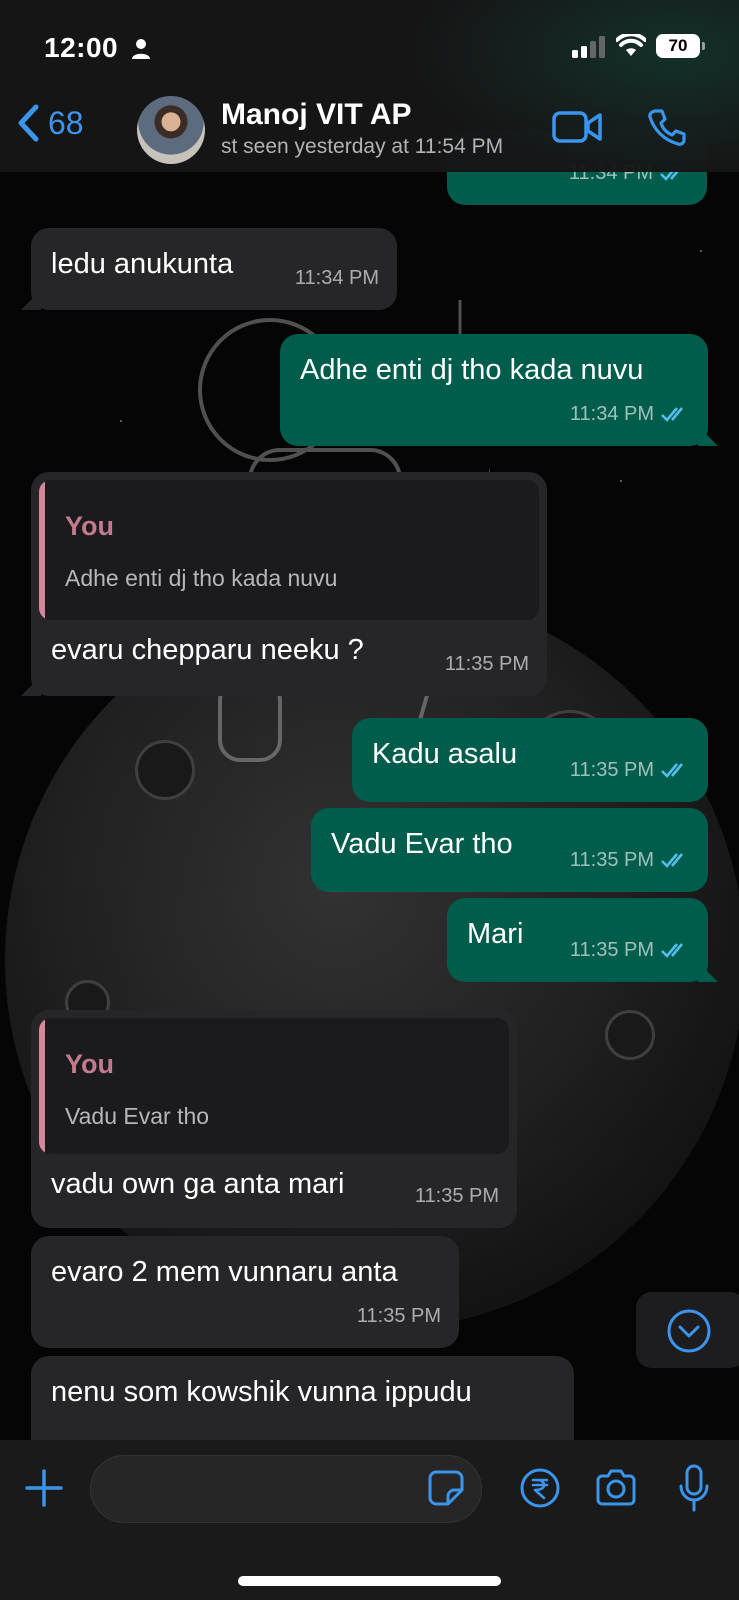 This screenshot has height=1600, width=739. I want to click on wifi-icon, so click(631, 45).